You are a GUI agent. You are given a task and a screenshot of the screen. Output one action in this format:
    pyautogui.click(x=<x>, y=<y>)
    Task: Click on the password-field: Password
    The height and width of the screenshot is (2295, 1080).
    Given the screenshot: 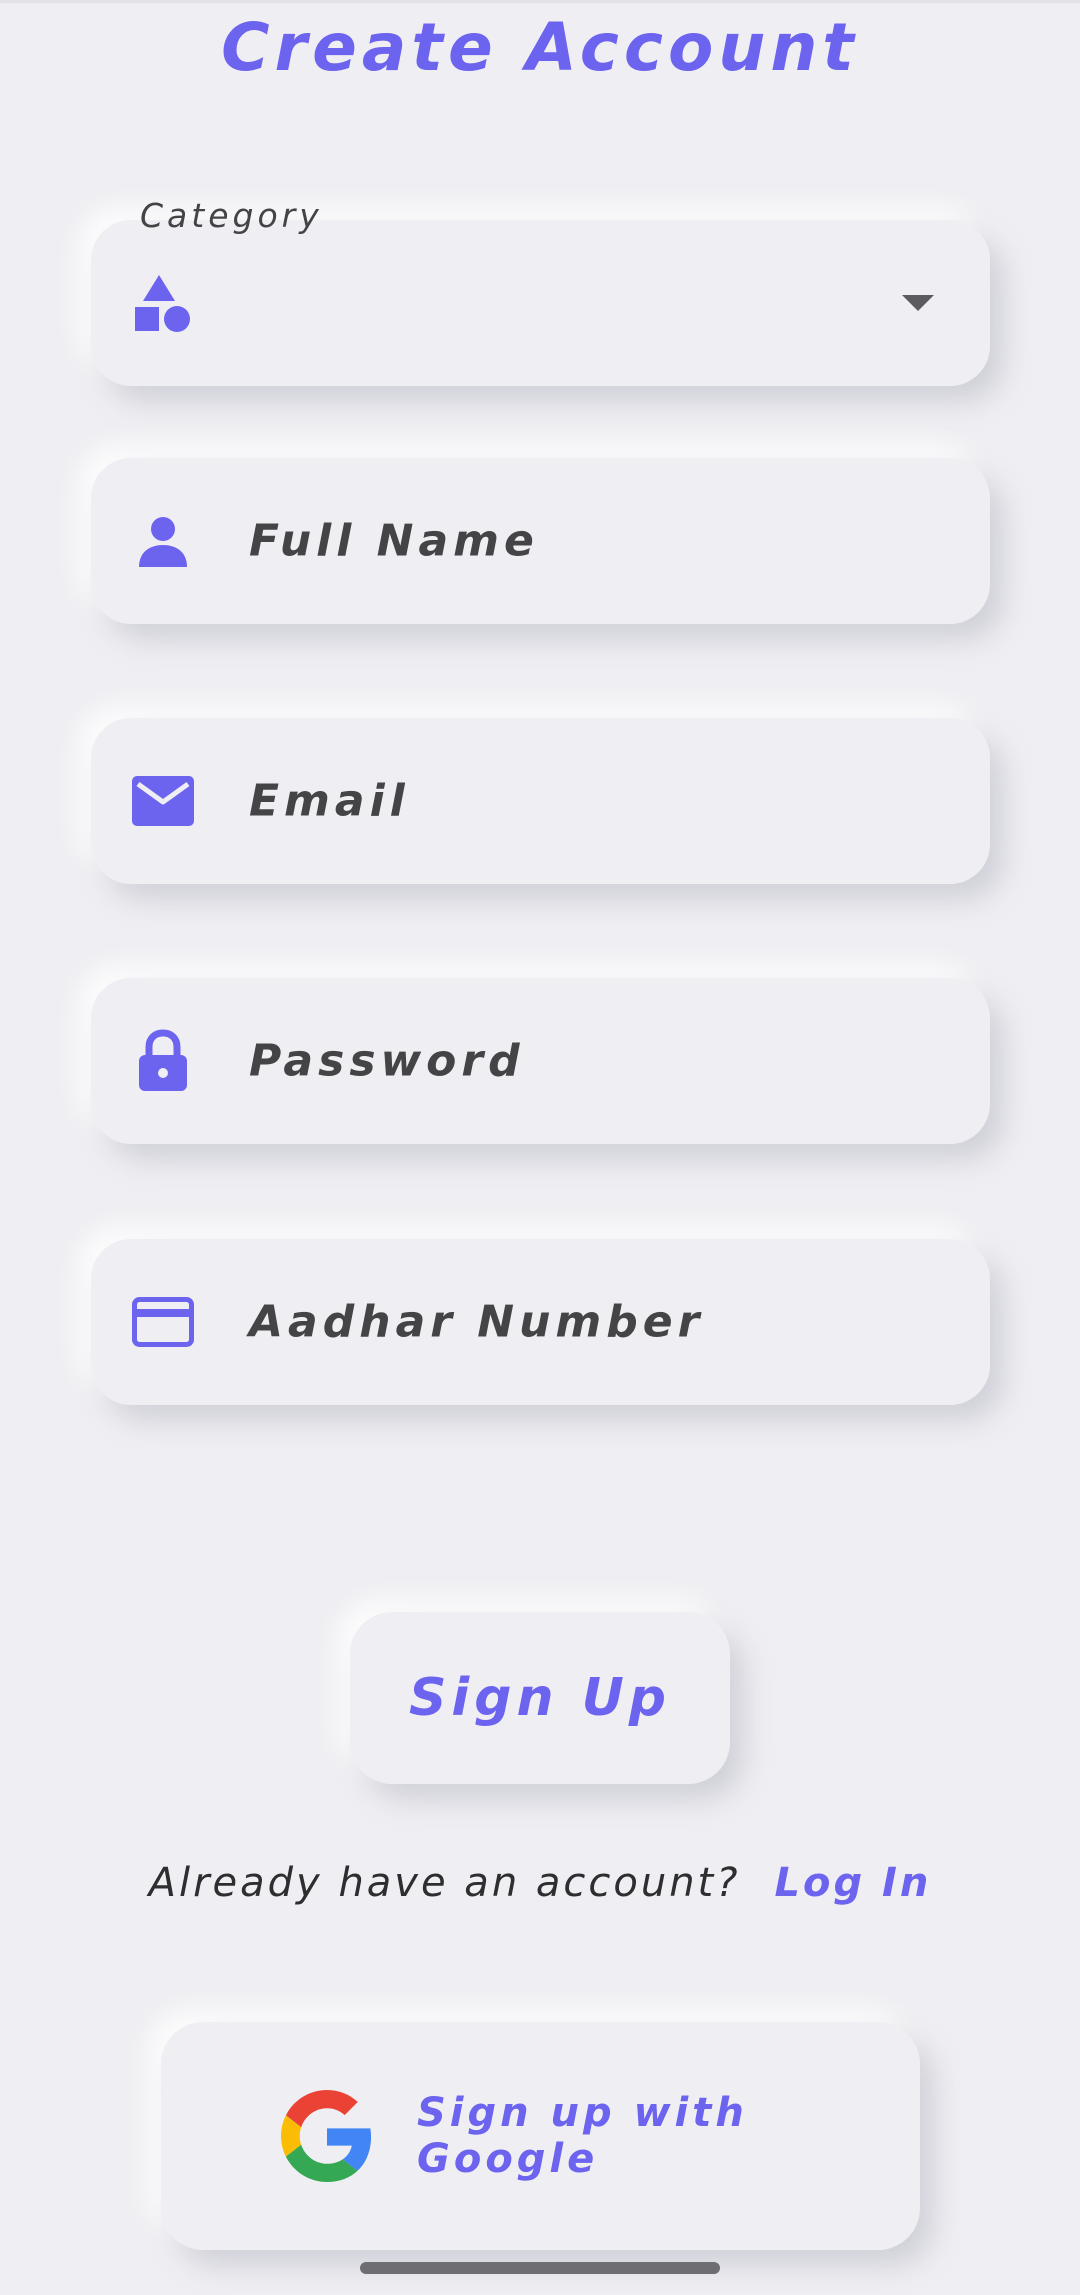 What is the action you would take?
    pyautogui.click(x=540, y=1061)
    